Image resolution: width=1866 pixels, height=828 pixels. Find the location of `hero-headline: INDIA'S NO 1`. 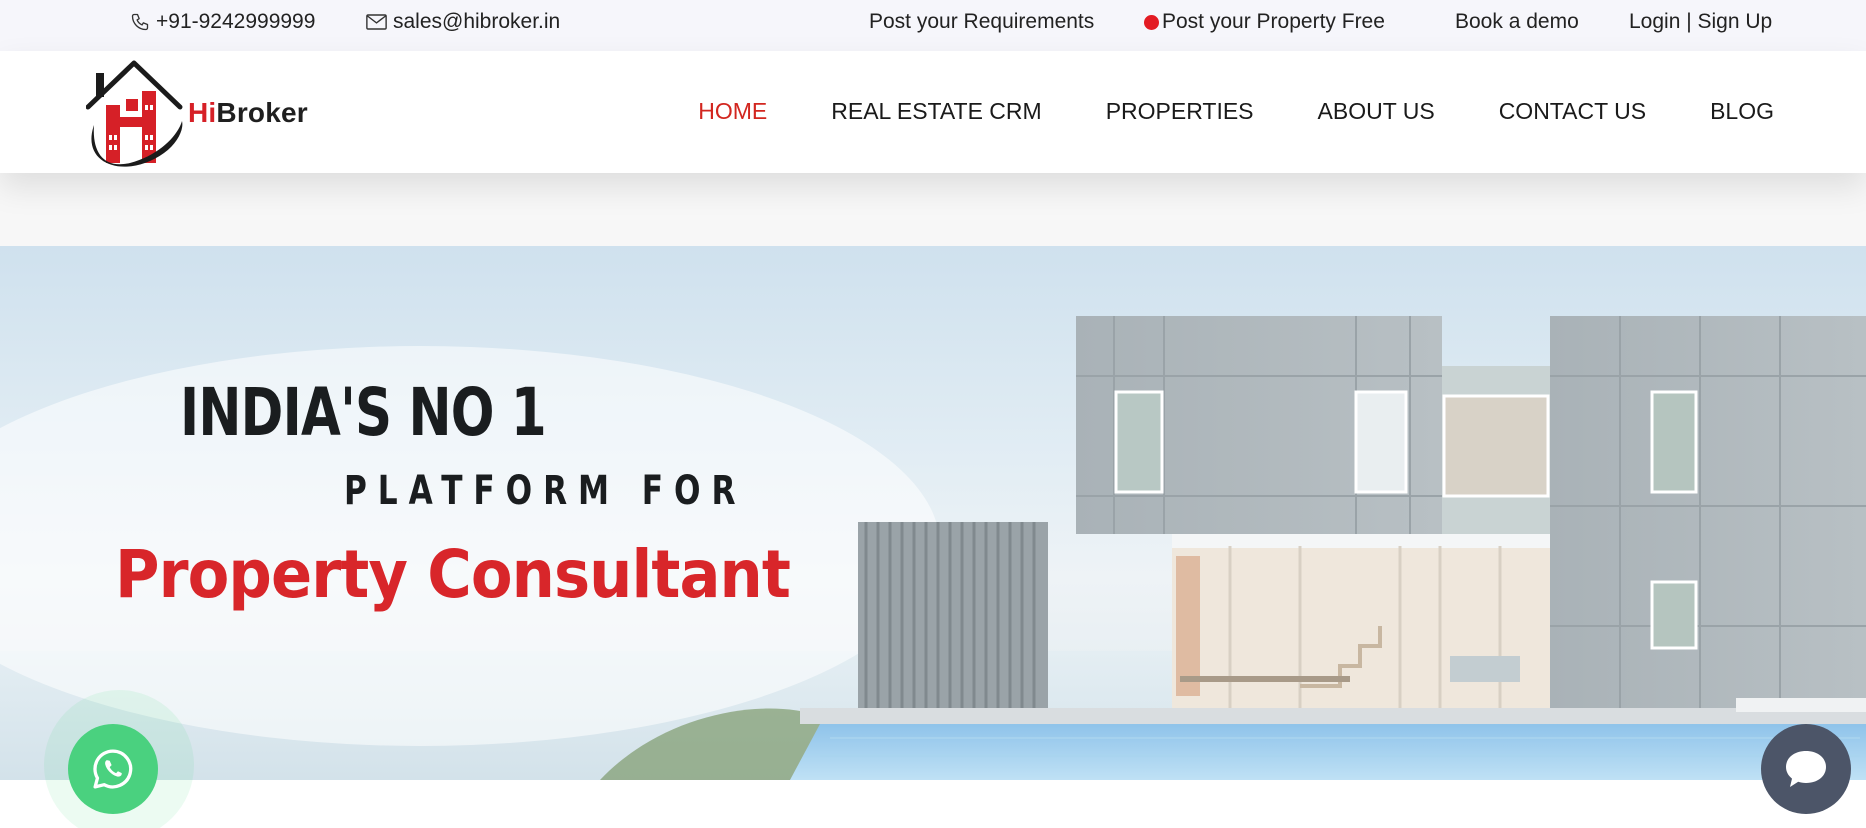

hero-headline: INDIA'S NO 1 is located at coordinates (363, 412).